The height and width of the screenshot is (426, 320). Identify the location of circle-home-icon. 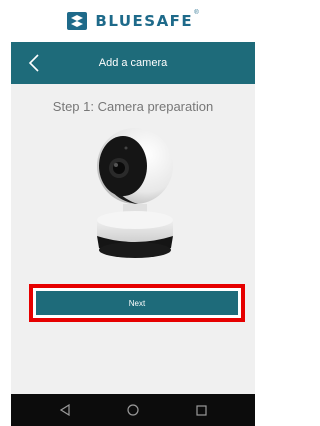
(133, 410).